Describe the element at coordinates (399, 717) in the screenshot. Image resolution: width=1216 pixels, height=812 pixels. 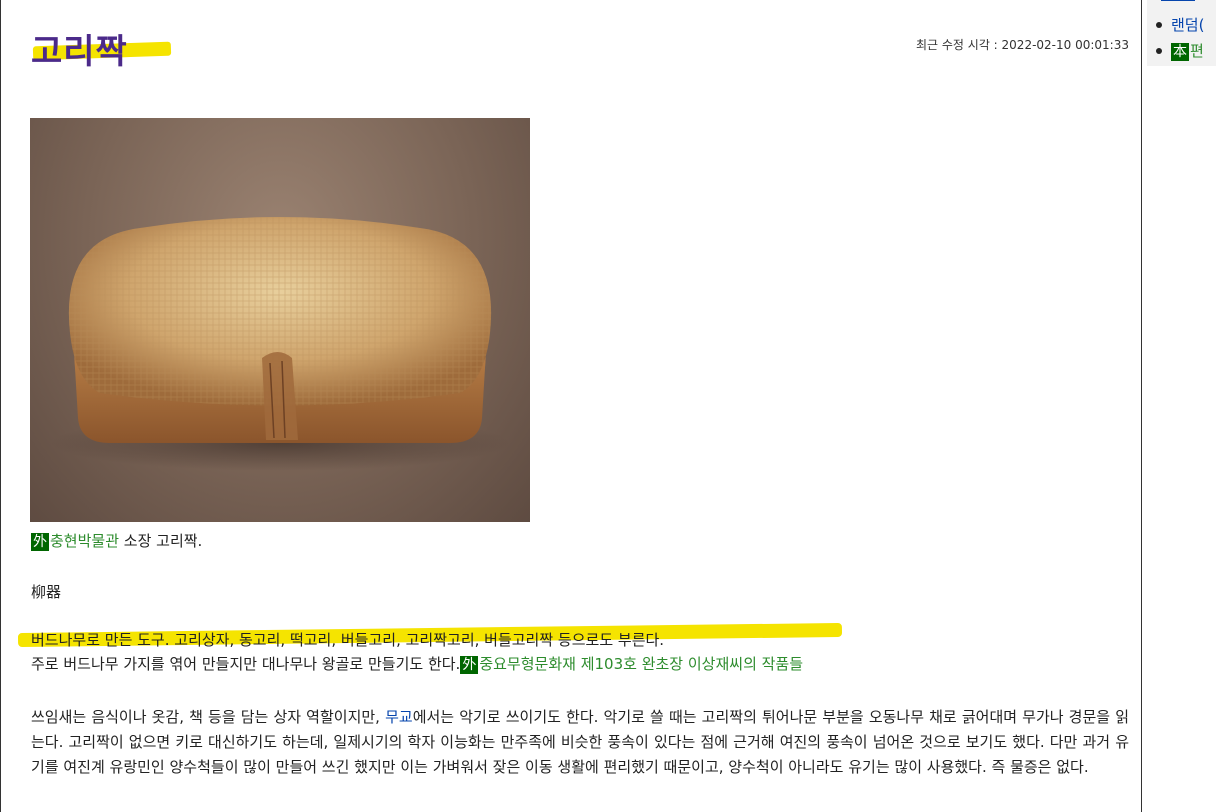
I see `mugyo-link: 무교` at that location.